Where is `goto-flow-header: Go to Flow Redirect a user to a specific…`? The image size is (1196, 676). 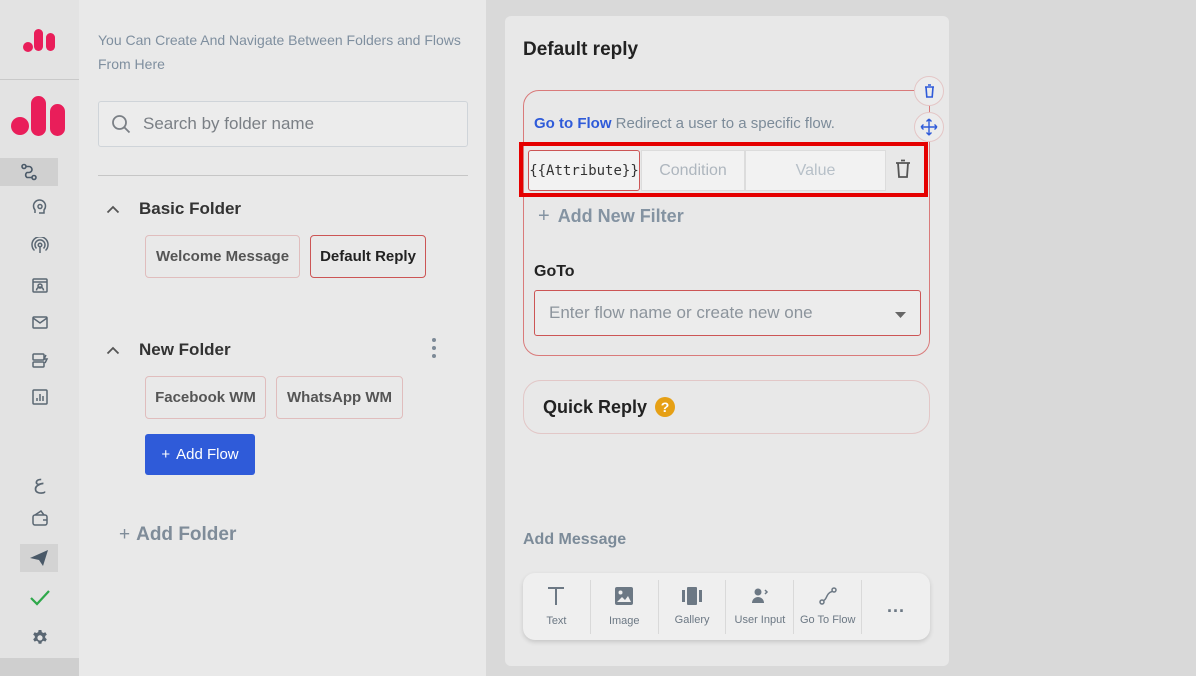
goto-flow-header: Go to Flow Redirect a user to a specific… is located at coordinates (684, 123).